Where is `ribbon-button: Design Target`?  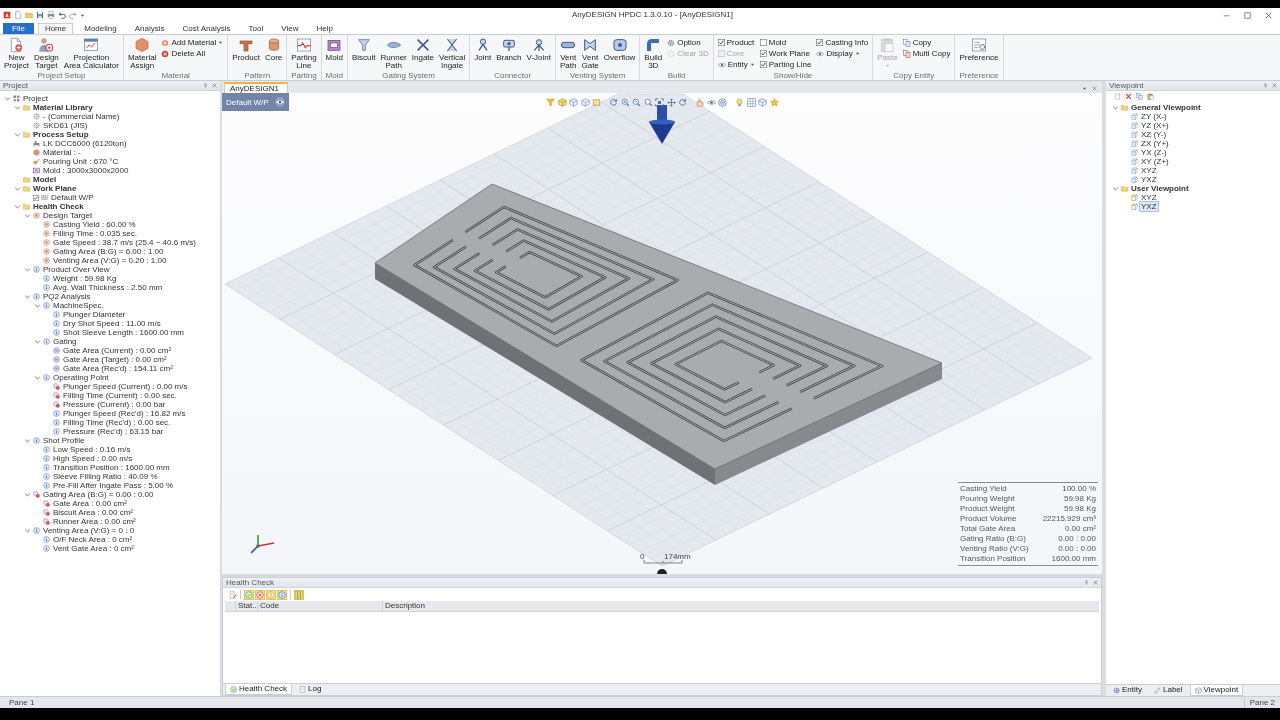
ribbon-button: Design Target is located at coordinates (46, 53).